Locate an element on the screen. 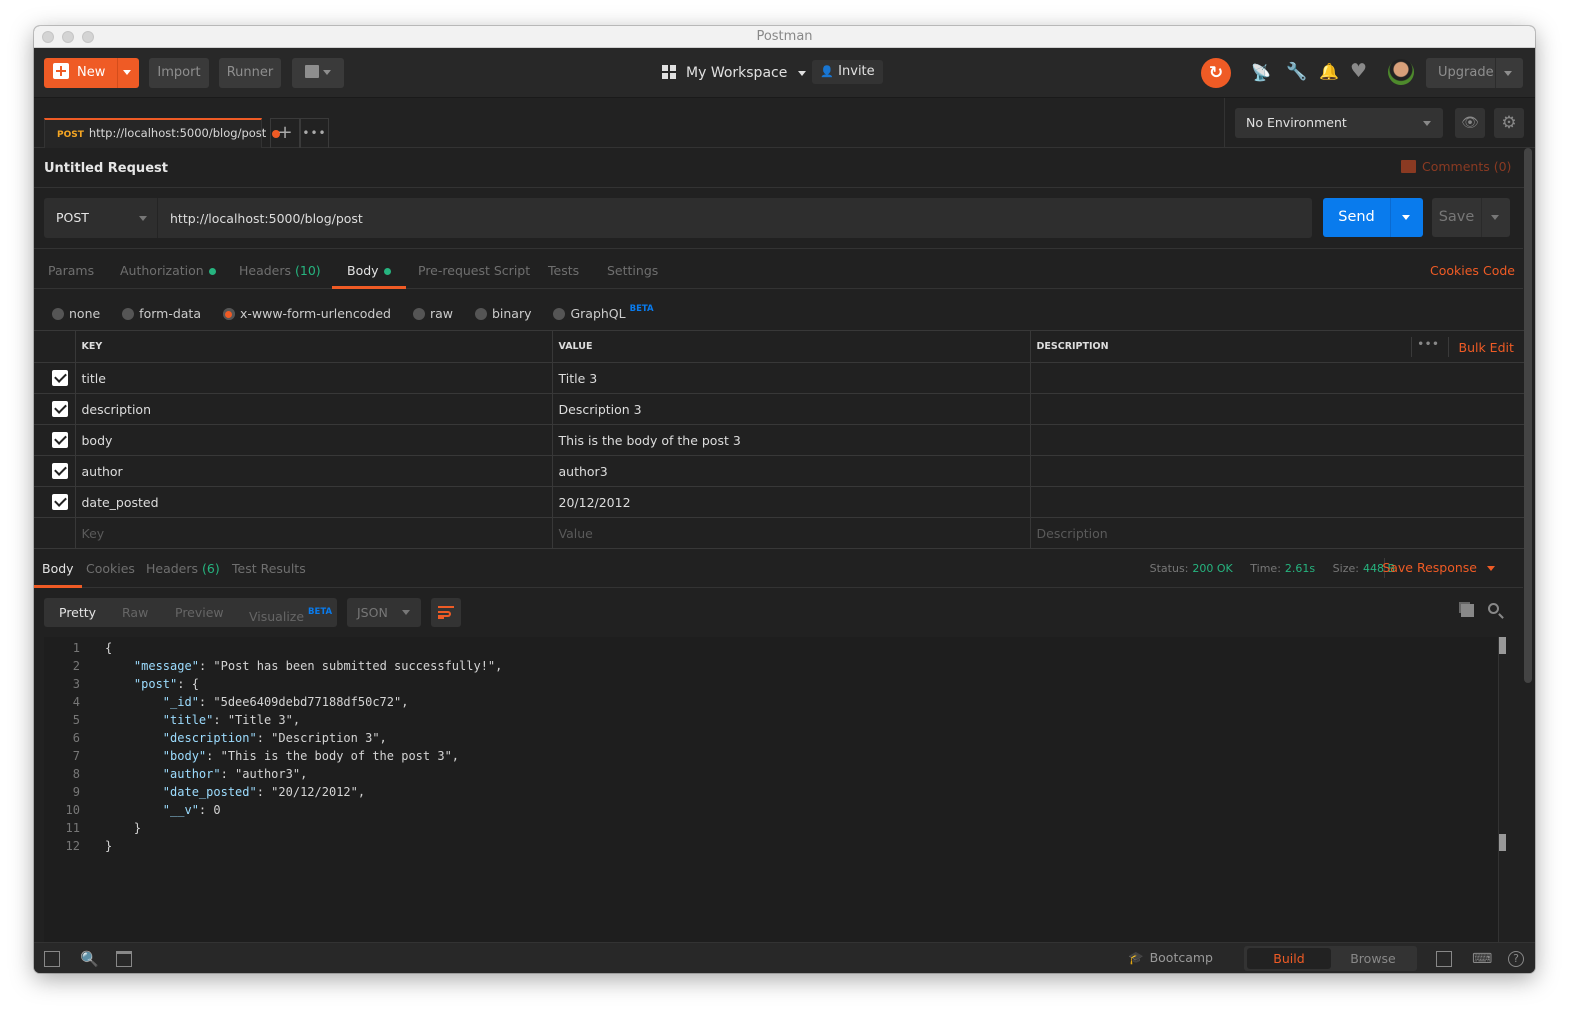  heart-icon: ♥ is located at coordinates (1358, 71).